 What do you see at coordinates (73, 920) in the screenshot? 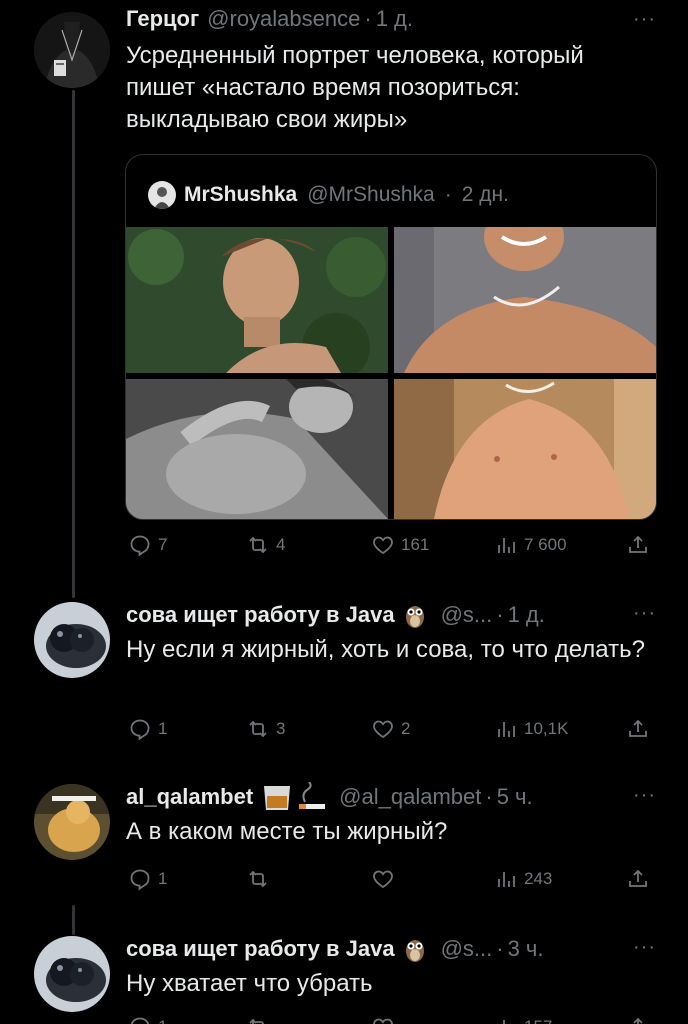
I see `thread-line` at bounding box center [73, 920].